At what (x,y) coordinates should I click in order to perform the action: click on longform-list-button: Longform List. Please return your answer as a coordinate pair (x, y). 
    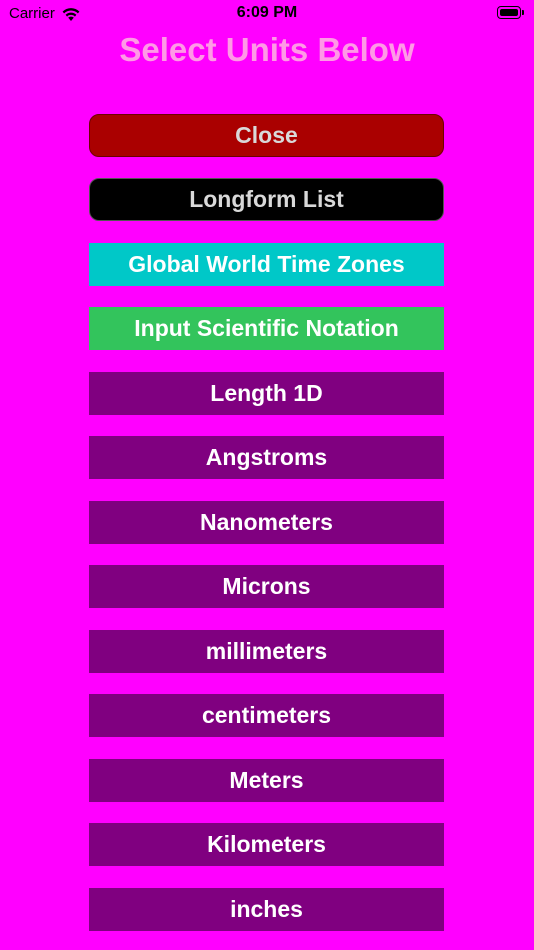
    Looking at the image, I should click on (266, 199).